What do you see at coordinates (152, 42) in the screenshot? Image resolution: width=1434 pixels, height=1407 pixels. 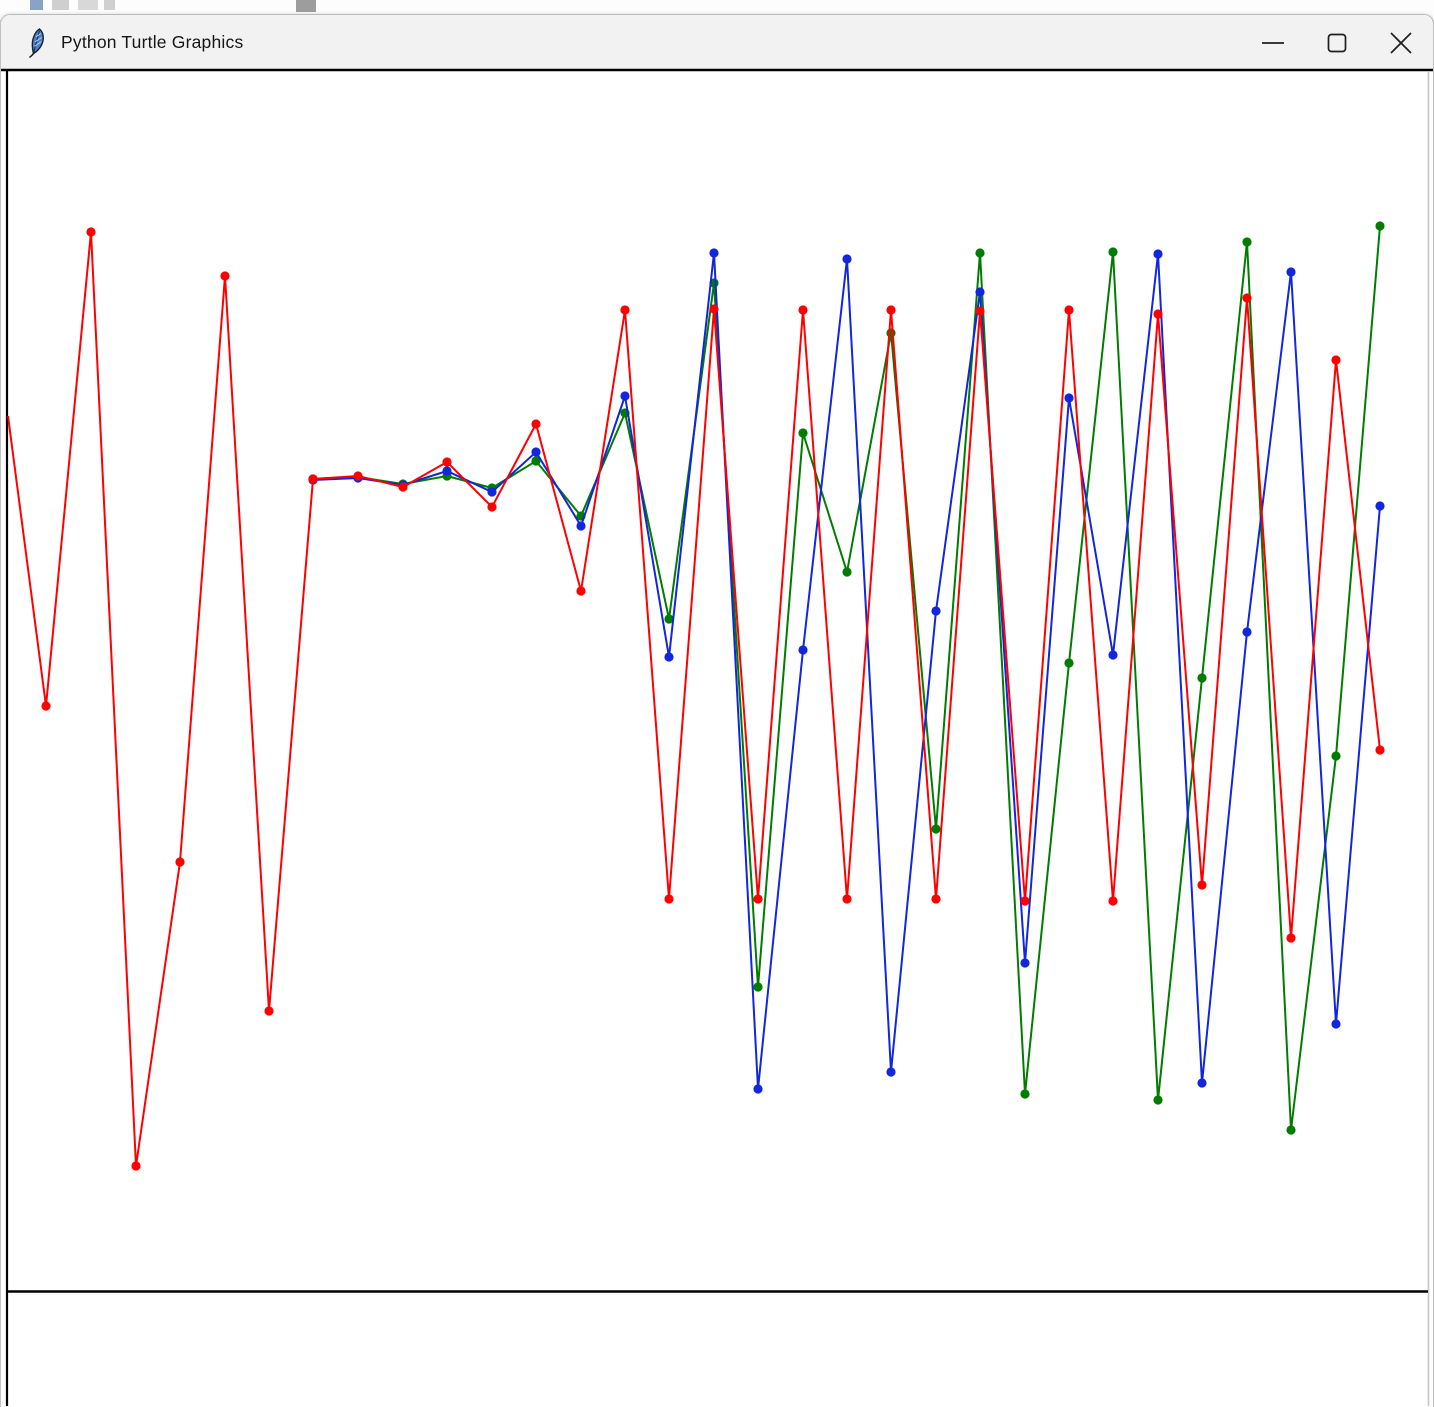 I see `window-title: Python Turtle Graphics` at bounding box center [152, 42].